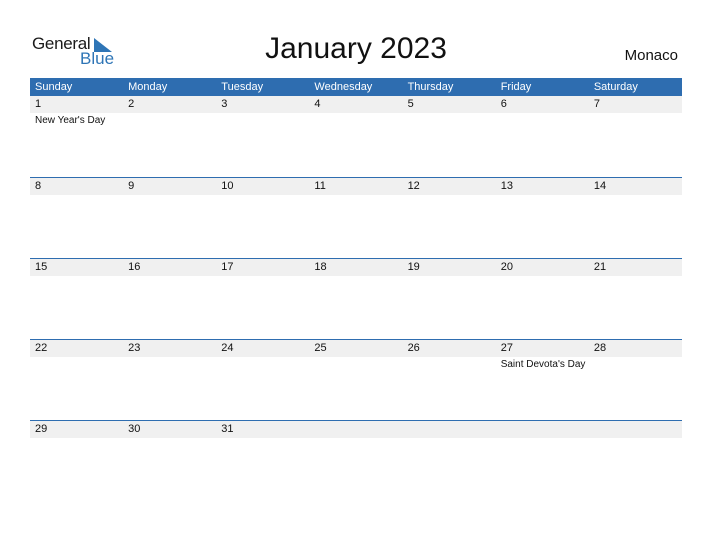 This screenshot has width=712, height=550. I want to click on page-title: January 2023, so click(356, 48).